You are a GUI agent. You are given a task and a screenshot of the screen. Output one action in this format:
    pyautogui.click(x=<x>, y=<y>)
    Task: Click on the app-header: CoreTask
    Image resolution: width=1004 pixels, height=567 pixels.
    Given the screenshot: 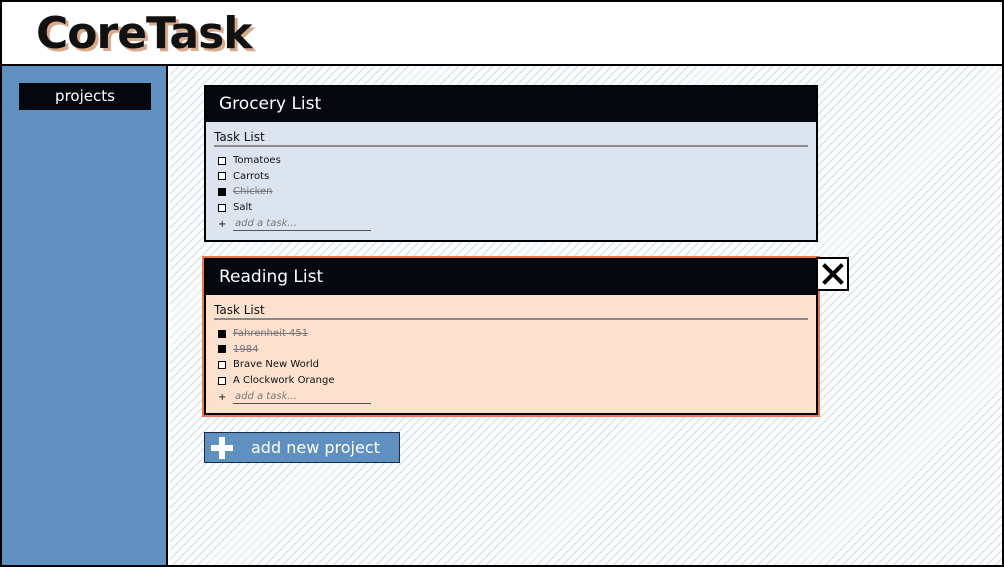 What is the action you would take?
    pyautogui.click(x=502, y=34)
    